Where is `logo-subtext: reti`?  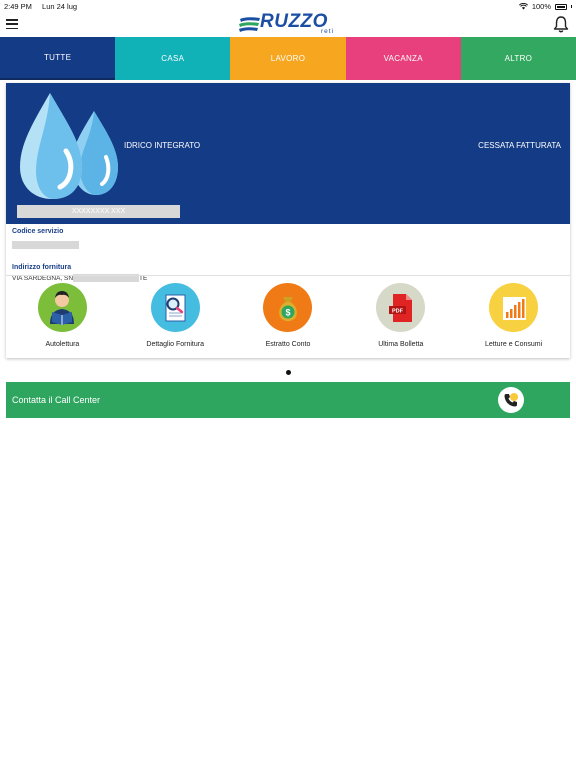
logo-subtext: reti is located at coordinates (328, 31).